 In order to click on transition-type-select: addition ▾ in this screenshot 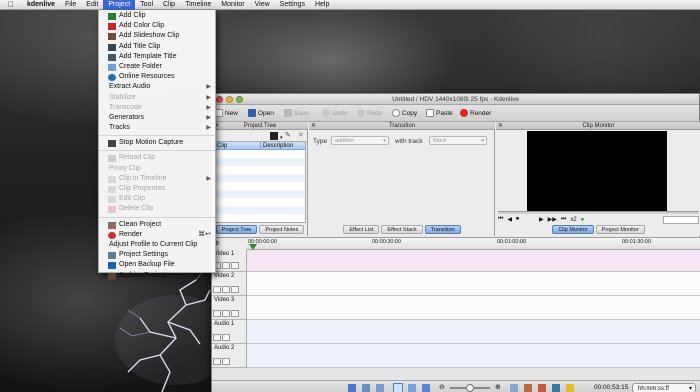, I will do `click(360, 140)`.